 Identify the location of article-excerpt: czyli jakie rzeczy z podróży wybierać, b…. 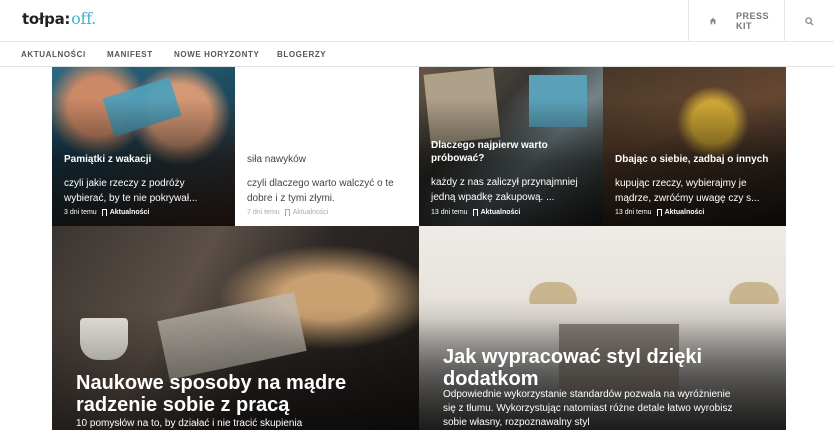
(131, 191).